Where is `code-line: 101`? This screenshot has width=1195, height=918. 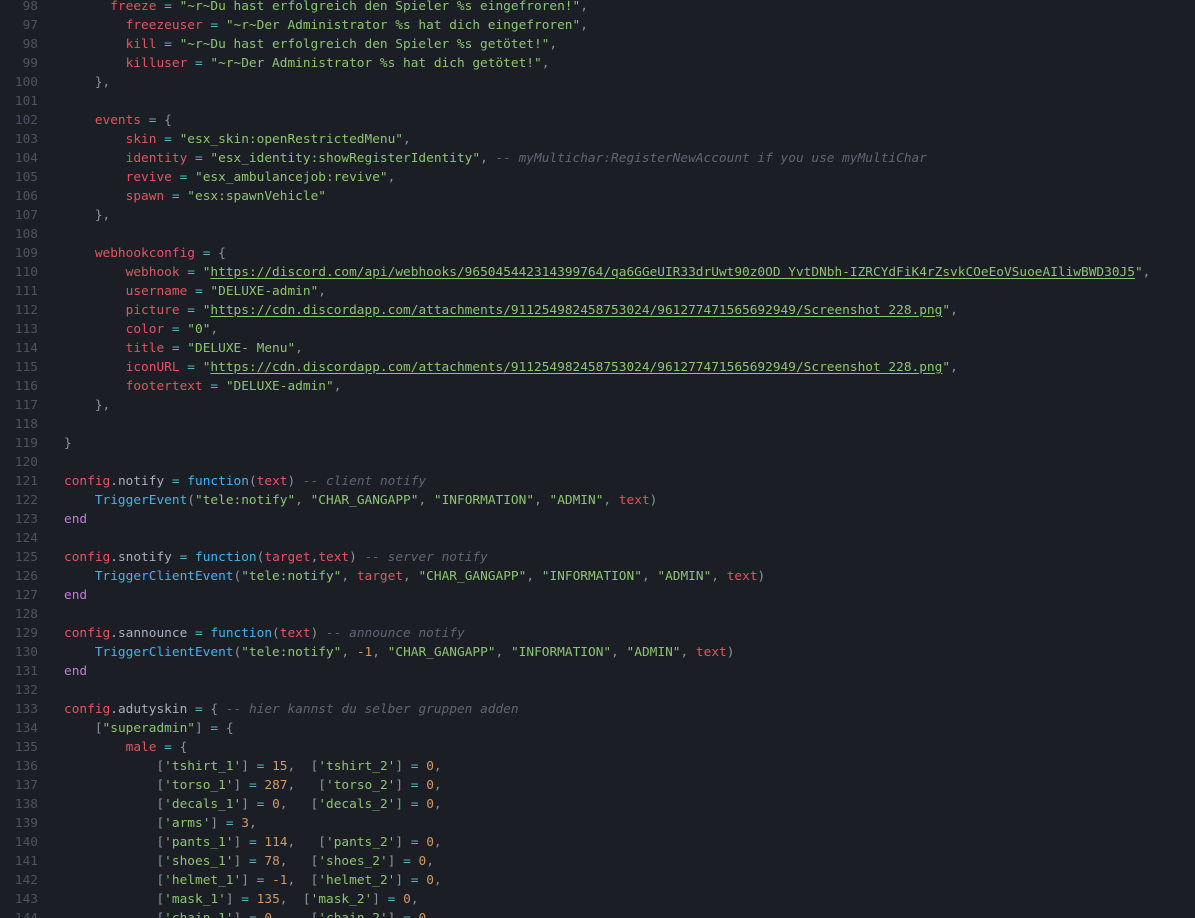
code-line: 101 is located at coordinates (597, 101).